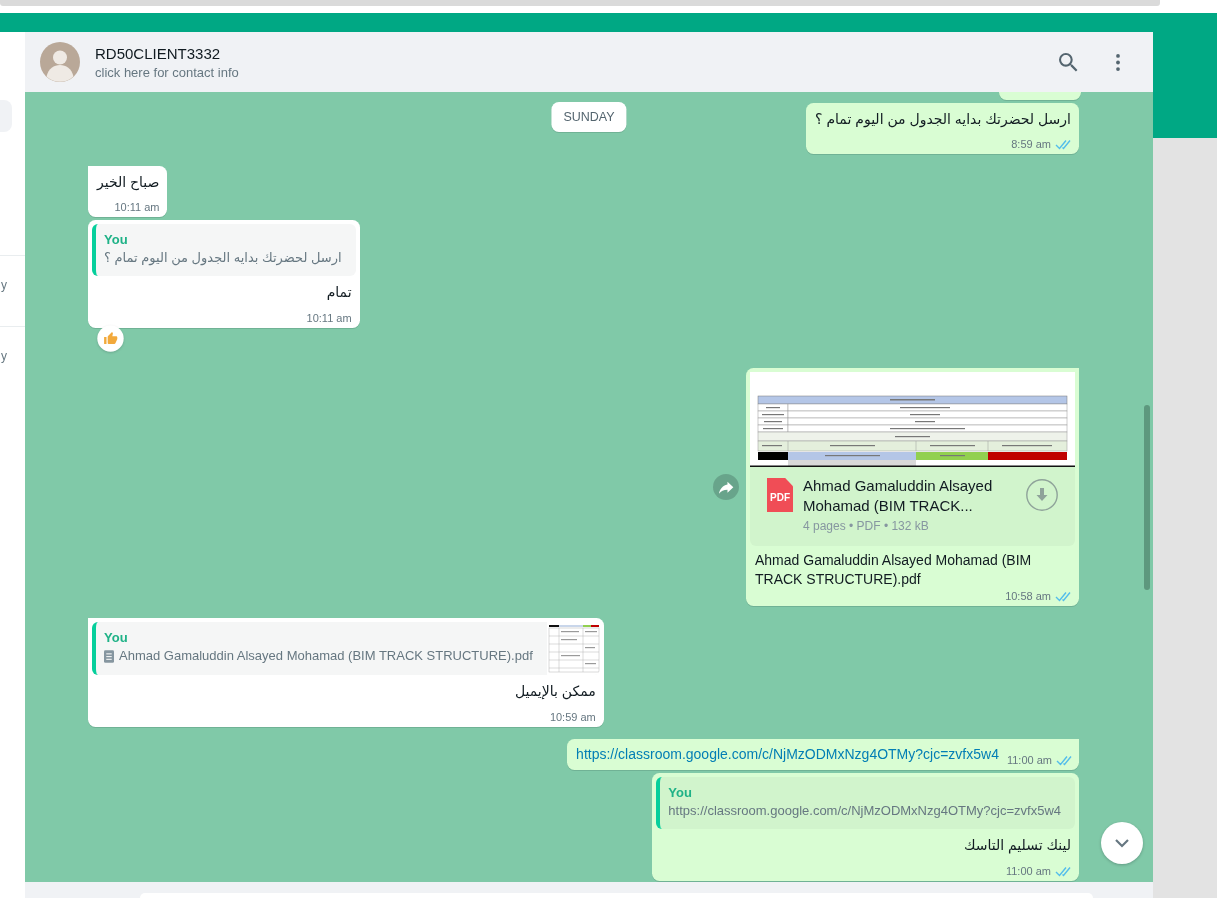 The width and height of the screenshot is (1217, 898). What do you see at coordinates (575, 72) in the screenshot?
I see `contact-info-hint: click here for contact info` at bounding box center [575, 72].